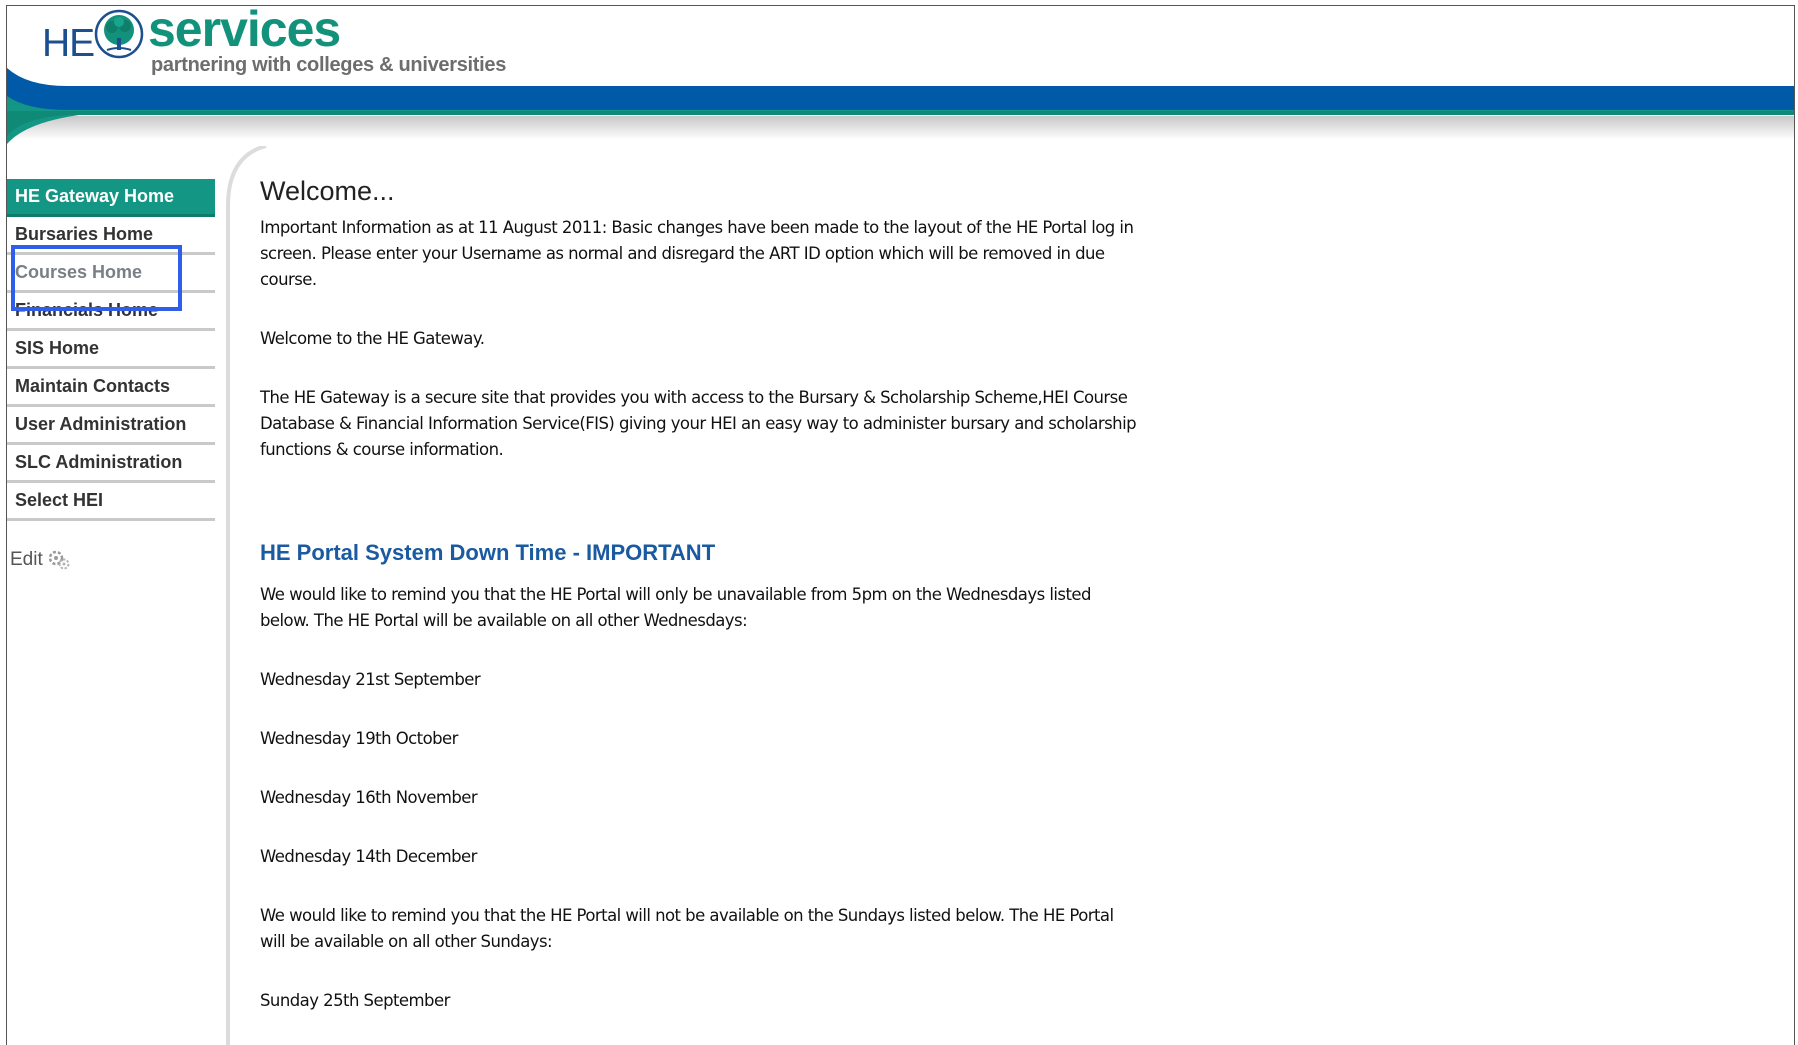 The width and height of the screenshot is (1798, 1045). Describe the element at coordinates (111, 388) in the screenshot. I see `sidebar-item-maintain-contacts: Maintain Contacts` at that location.